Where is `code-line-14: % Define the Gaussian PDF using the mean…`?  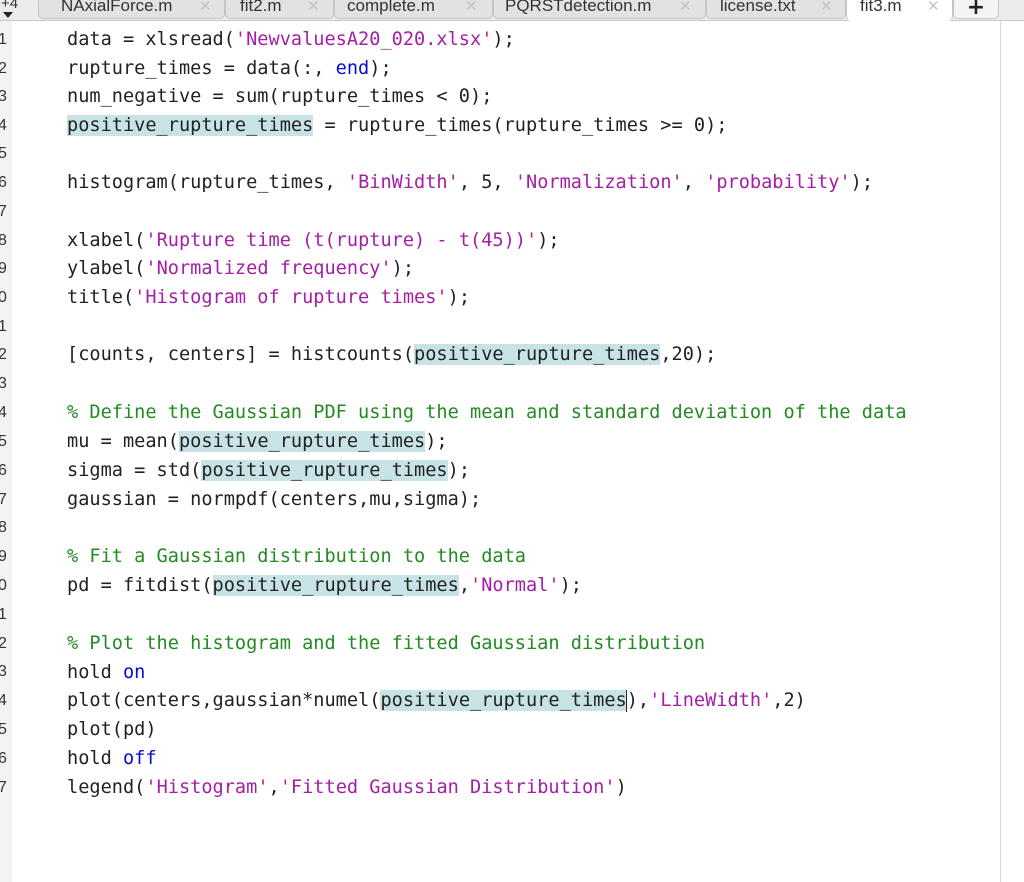 code-line-14: % Define the Gaussian PDF using the mean… is located at coordinates (487, 412).